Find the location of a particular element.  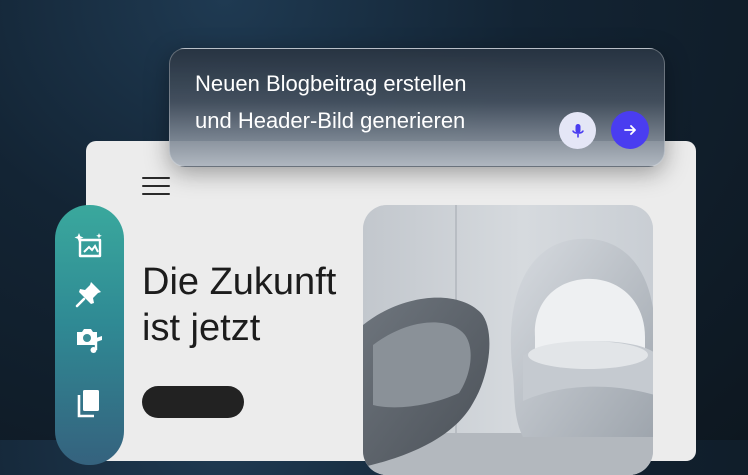

copy-icon is located at coordinates (89, 403).